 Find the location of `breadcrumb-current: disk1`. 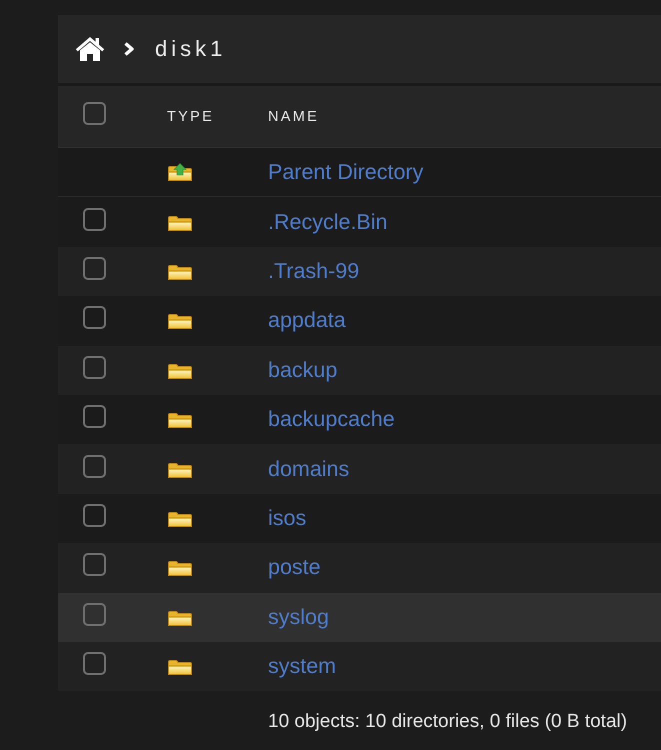

breadcrumb-current: disk1 is located at coordinates (190, 49).